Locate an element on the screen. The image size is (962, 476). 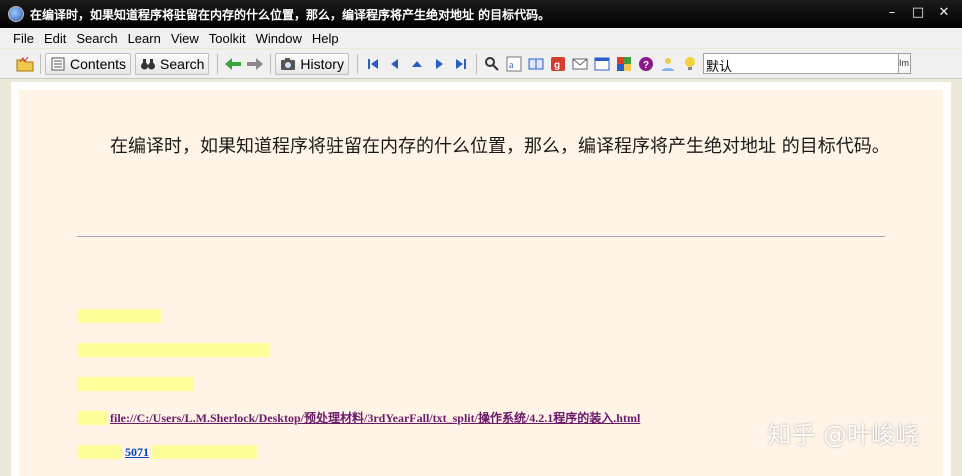
mail-icon is located at coordinates (580, 64).